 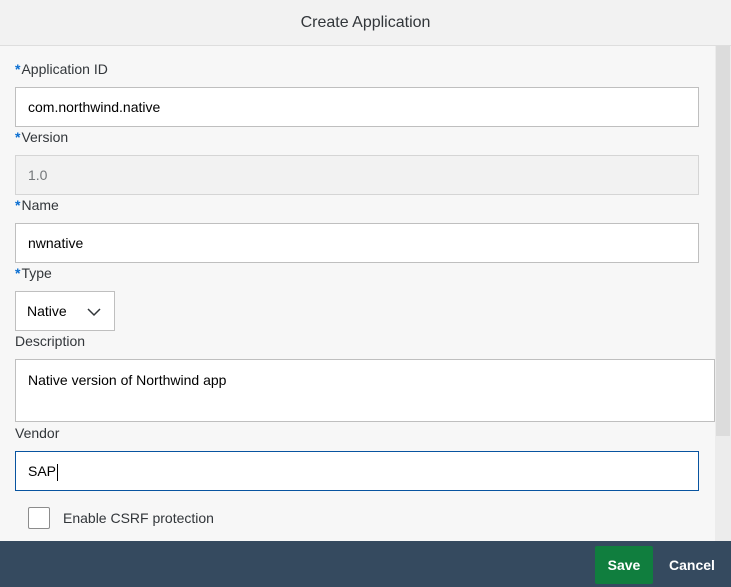 I want to click on vertical-scrollbar, so click(x=723, y=293).